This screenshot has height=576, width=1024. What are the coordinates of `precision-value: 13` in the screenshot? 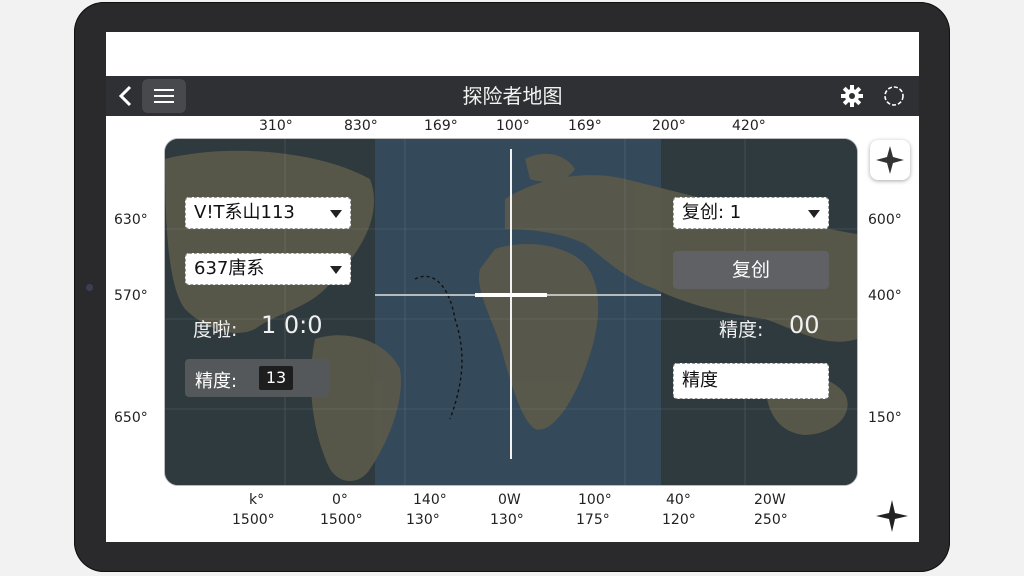 It's located at (276, 378).